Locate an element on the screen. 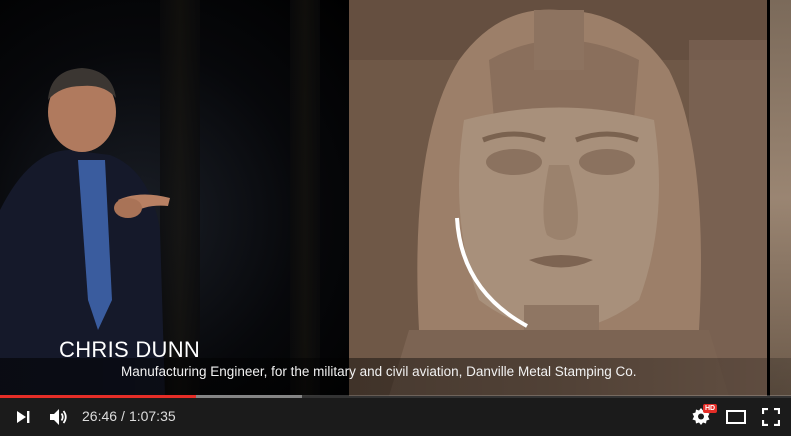 This screenshot has width=791, height=436. mute-button is located at coordinates (59, 417).